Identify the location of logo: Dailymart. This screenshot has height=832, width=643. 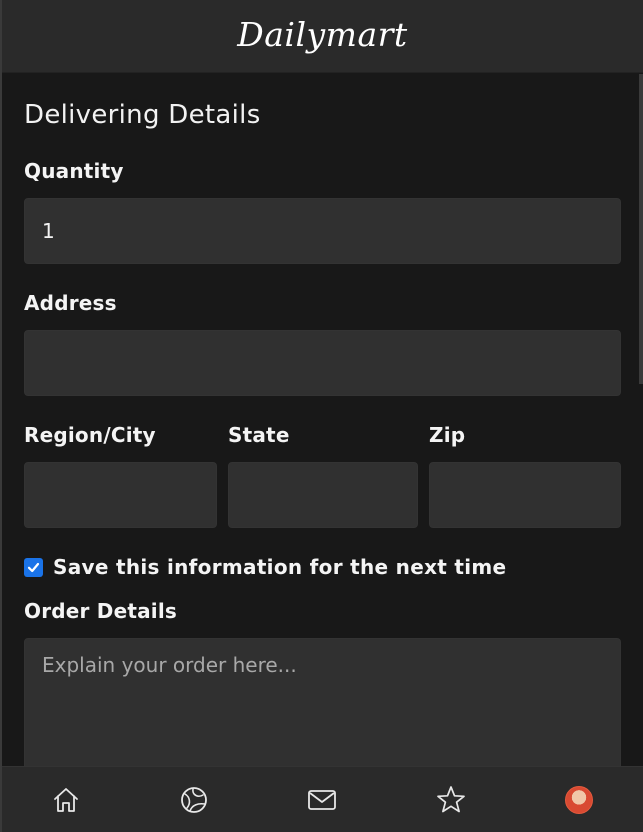
(322, 34).